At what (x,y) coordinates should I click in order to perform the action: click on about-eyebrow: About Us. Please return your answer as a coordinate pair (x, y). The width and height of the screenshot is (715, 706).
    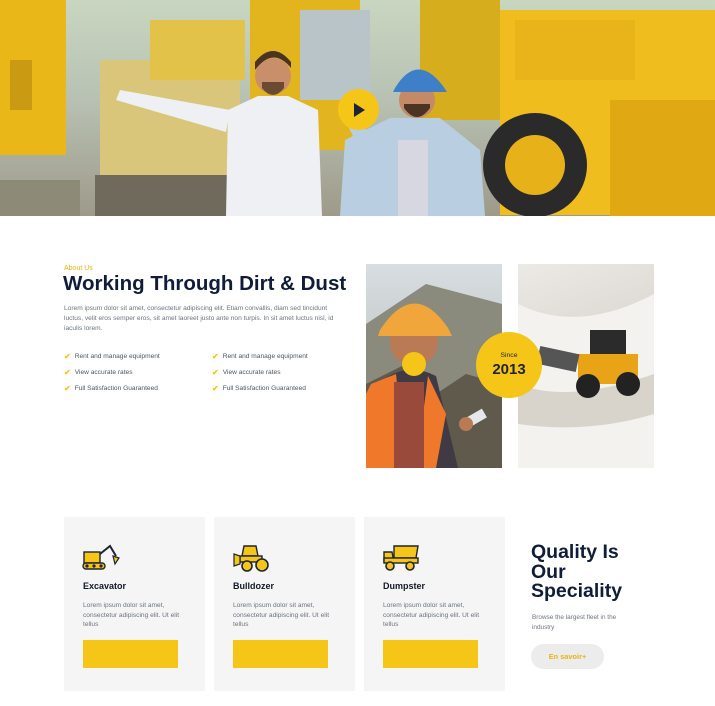
    Looking at the image, I should click on (78, 268).